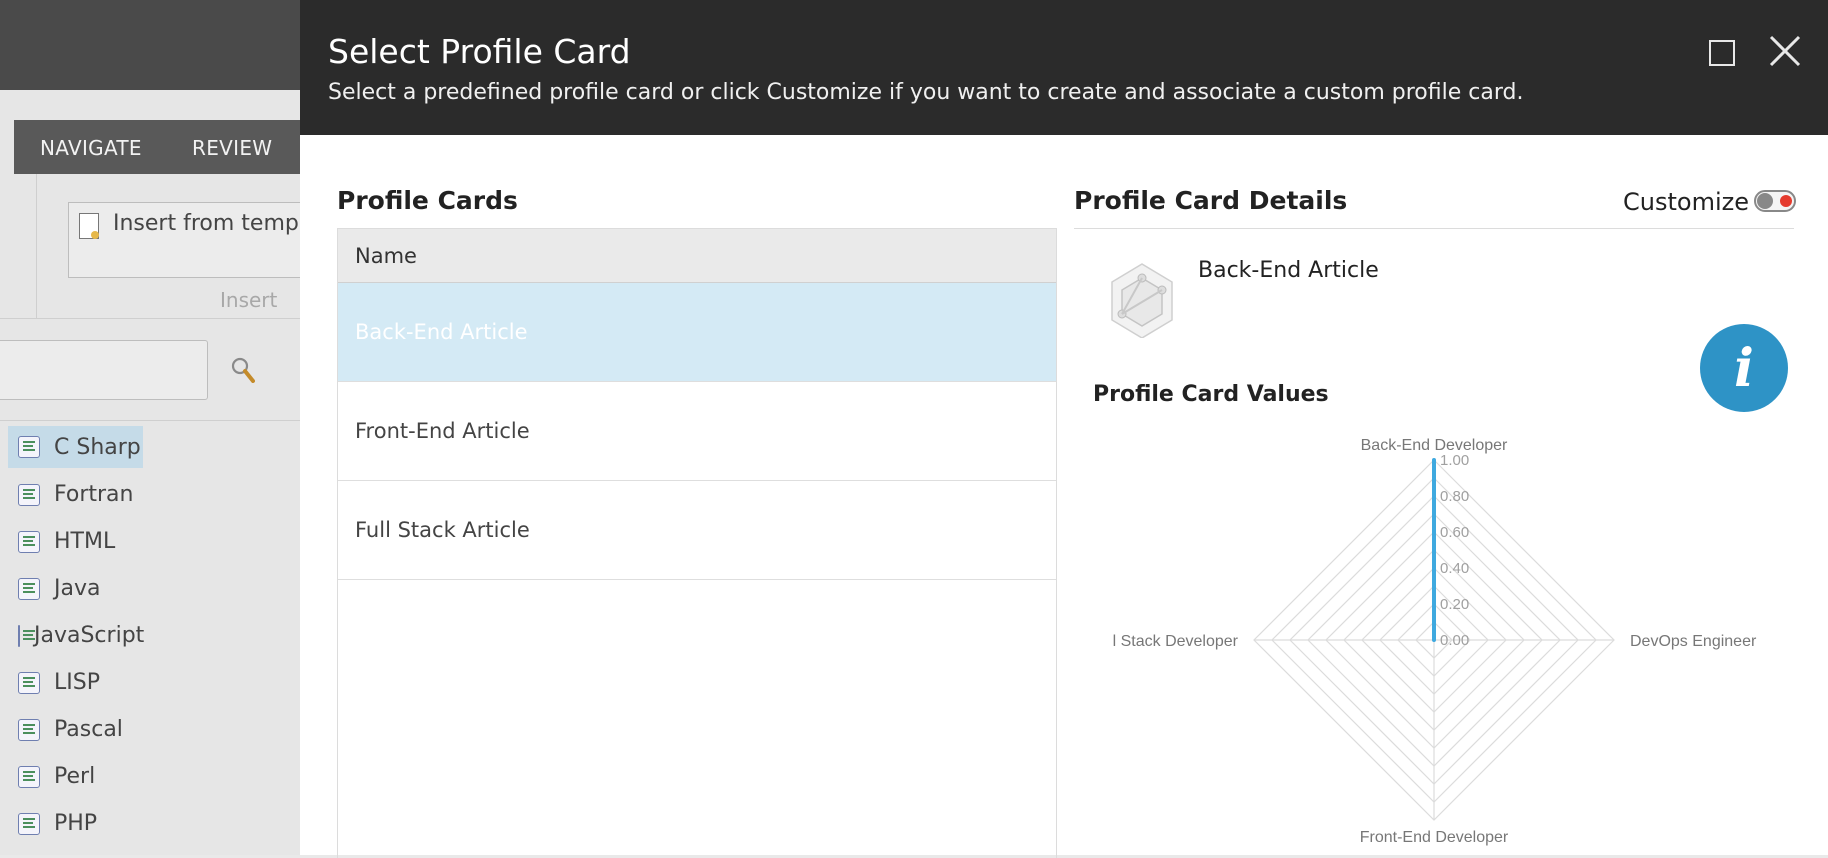 This screenshot has height=858, width=1828. What do you see at coordinates (1434, 837) in the screenshot?
I see `radar-axis-label: Front-End Developer` at bounding box center [1434, 837].